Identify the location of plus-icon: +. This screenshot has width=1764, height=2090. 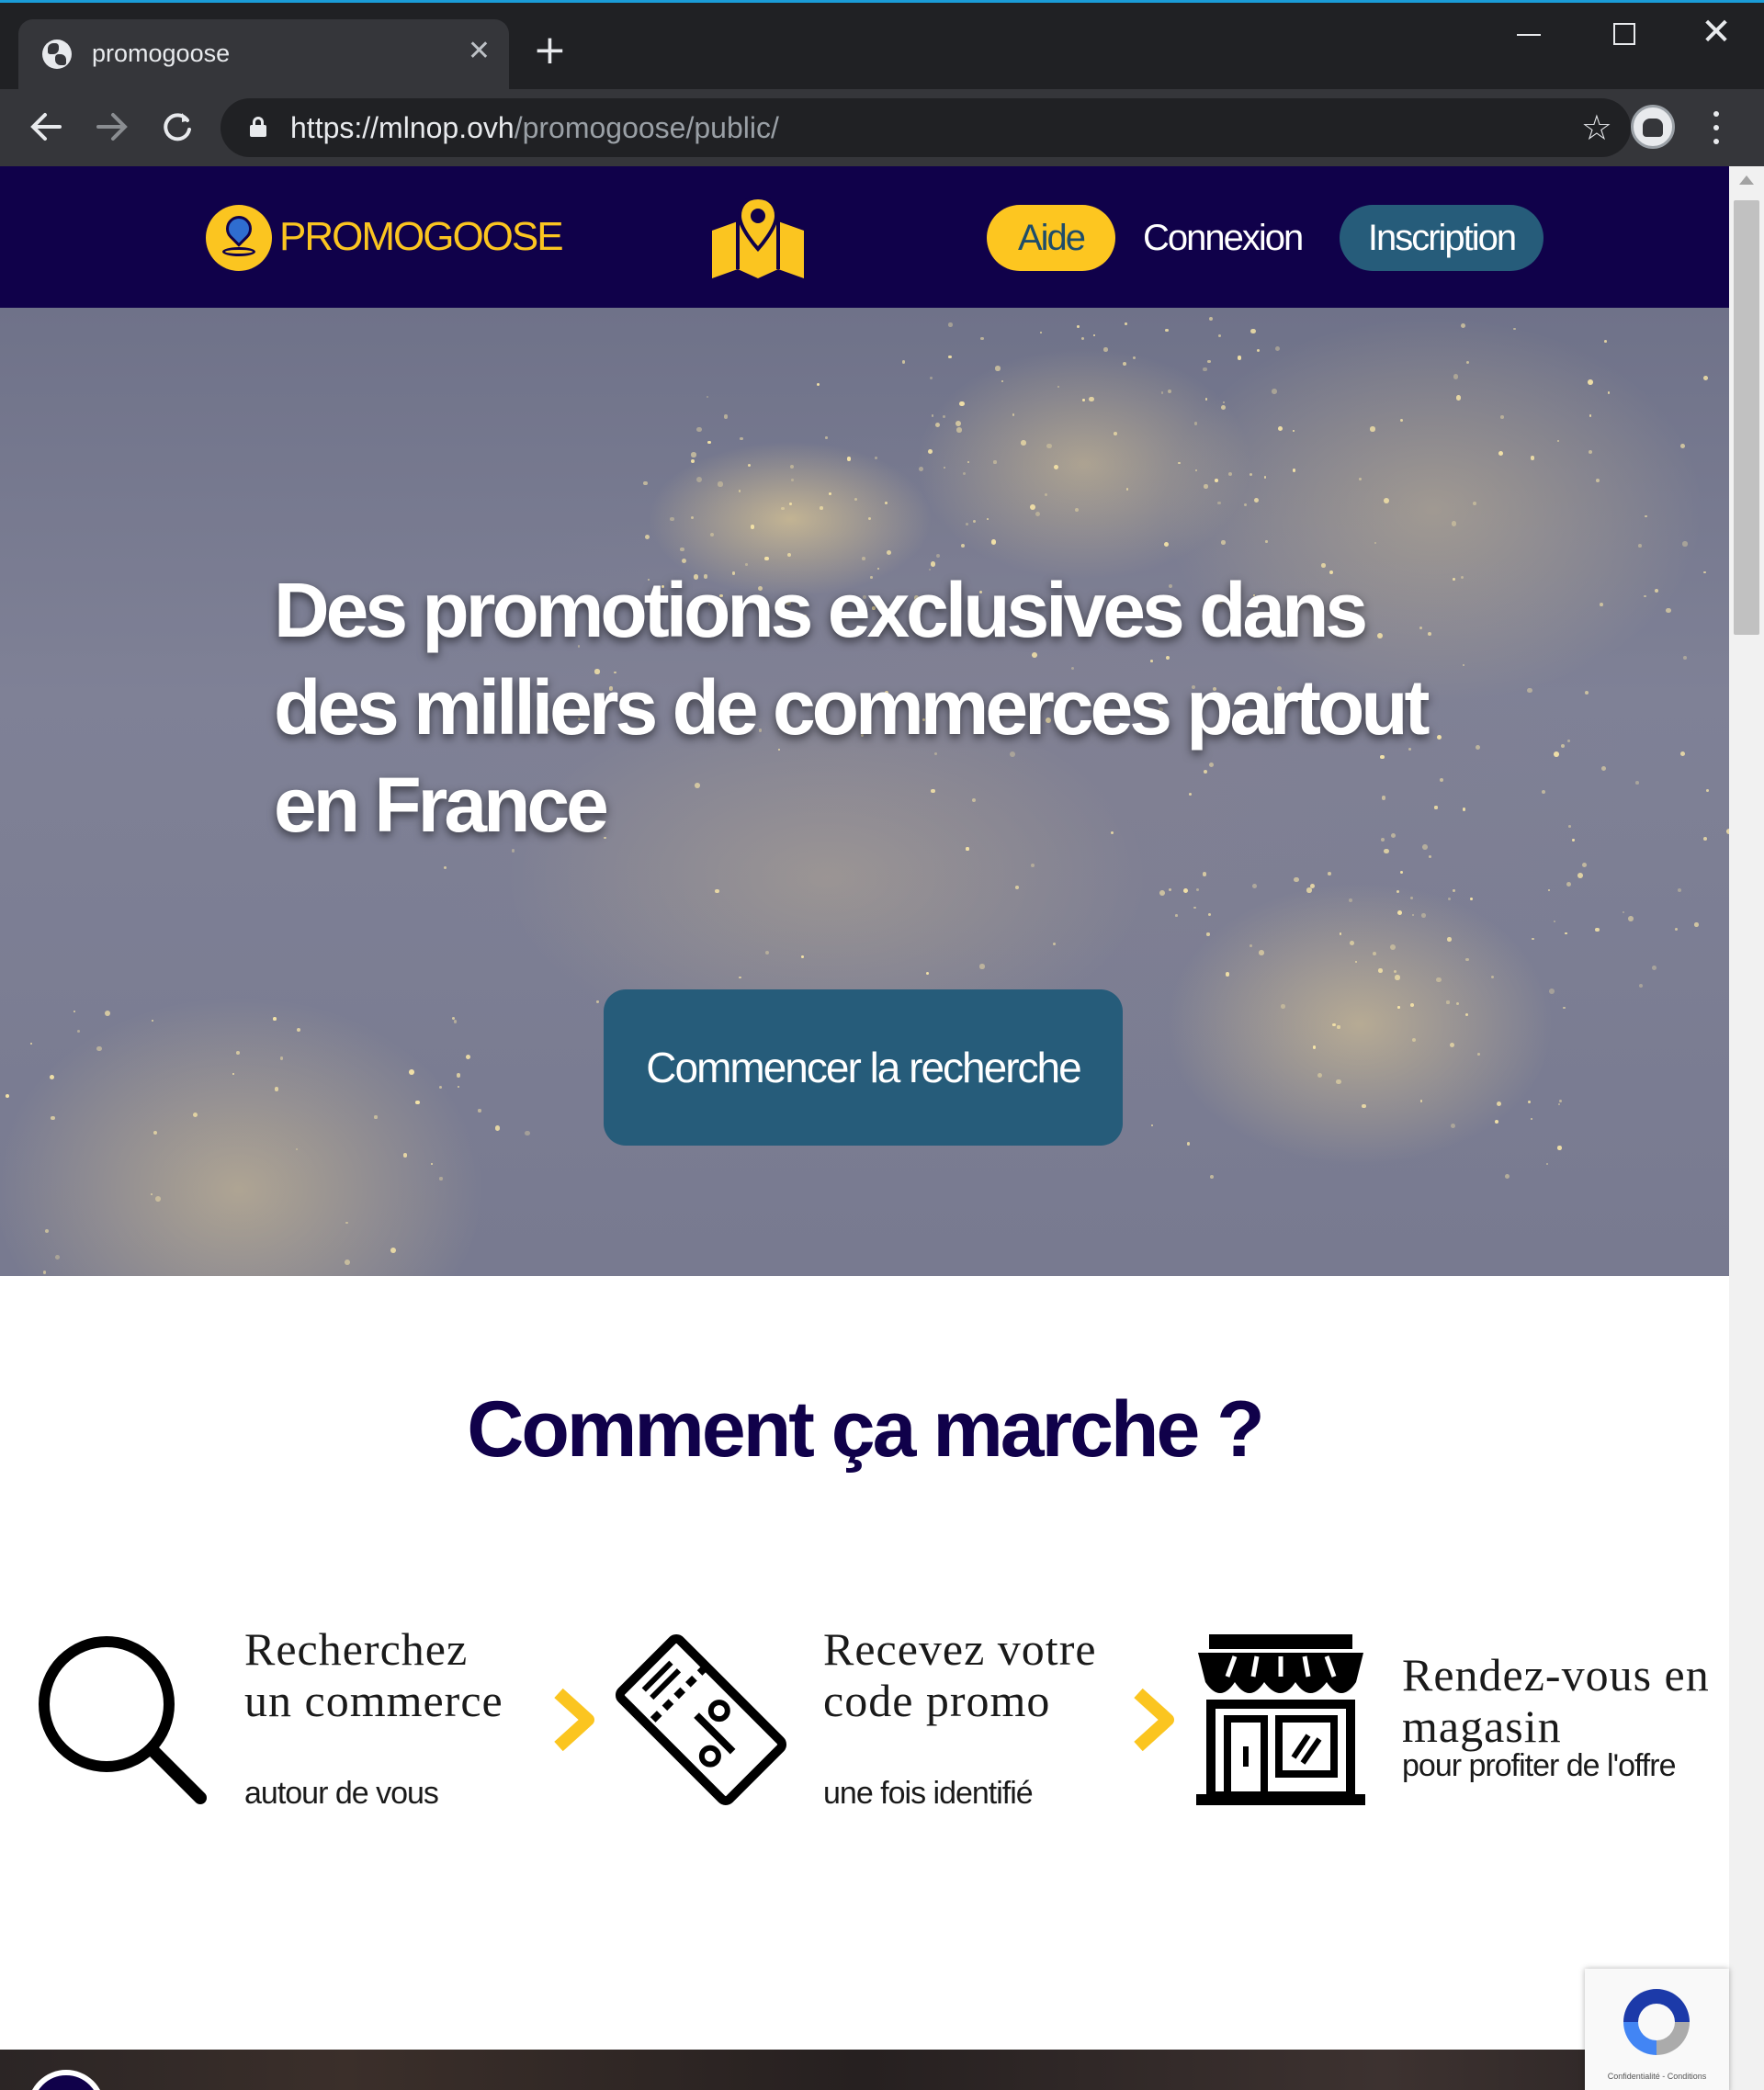
(550, 50).